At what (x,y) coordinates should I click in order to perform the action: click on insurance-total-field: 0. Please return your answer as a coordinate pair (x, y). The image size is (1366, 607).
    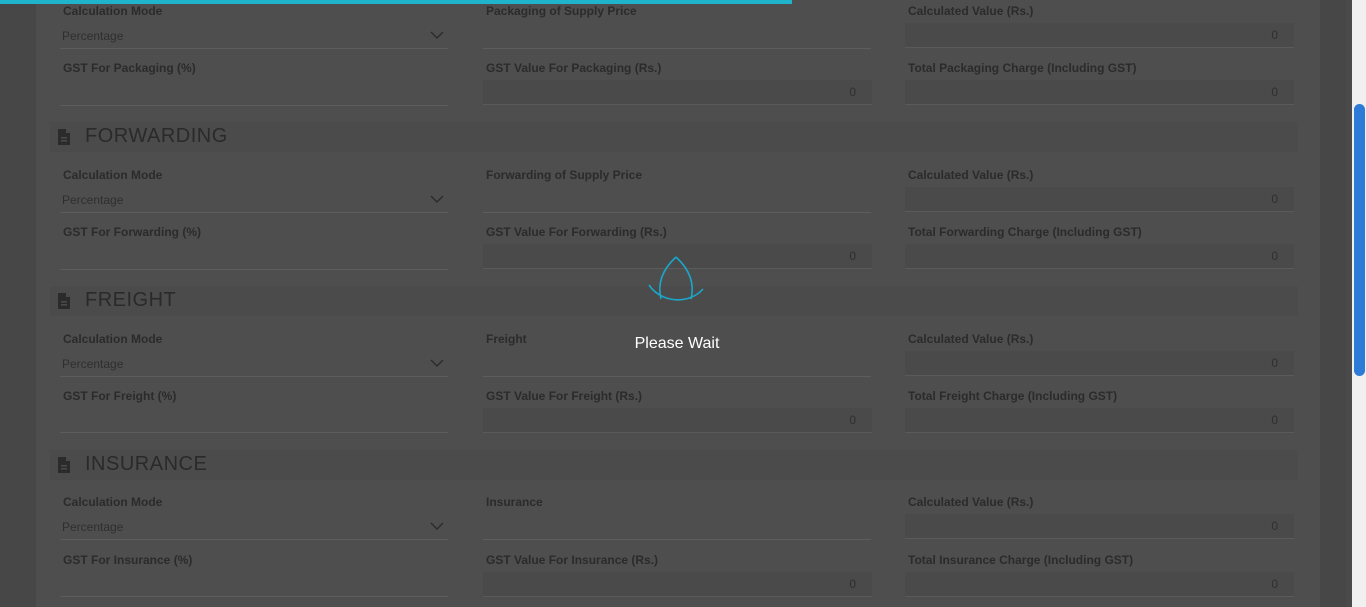
    Looking at the image, I should click on (1099, 584).